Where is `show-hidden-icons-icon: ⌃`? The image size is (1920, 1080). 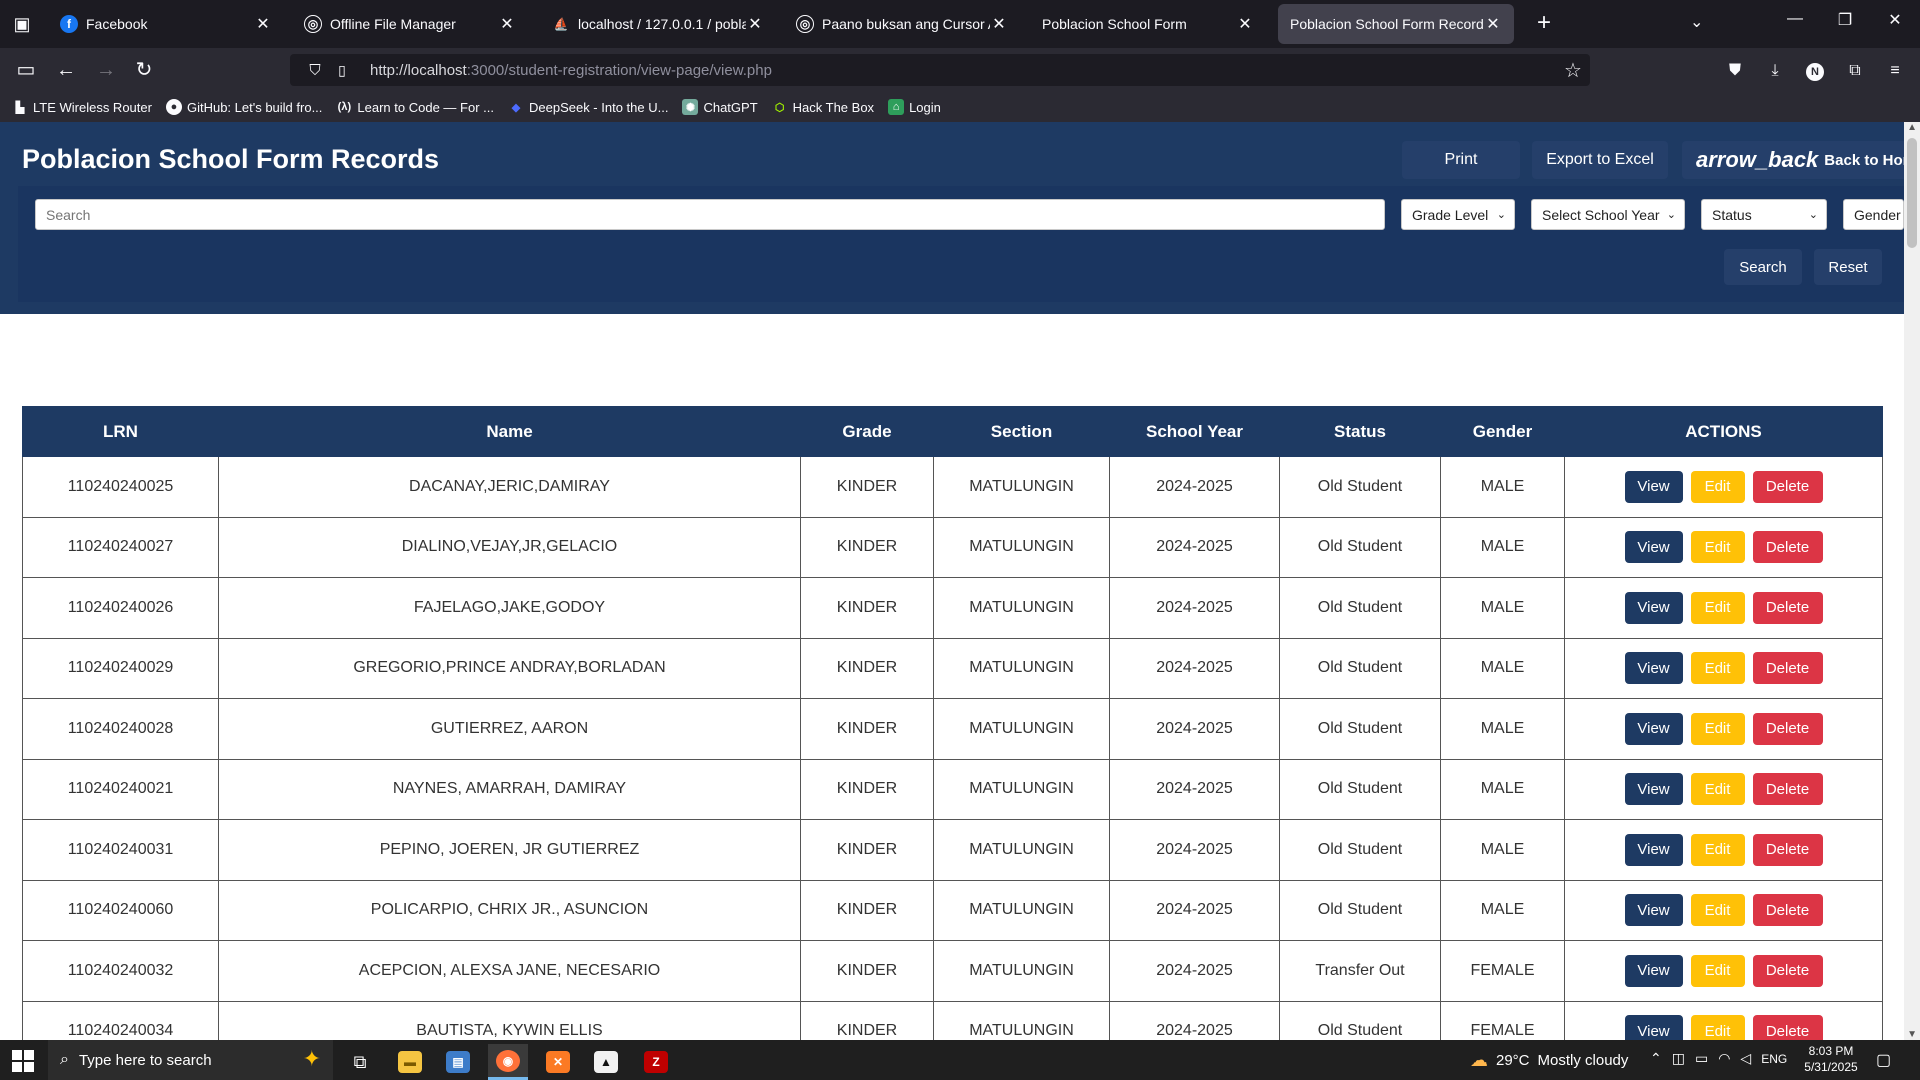 show-hidden-icons-icon: ⌃ is located at coordinates (1656, 1058).